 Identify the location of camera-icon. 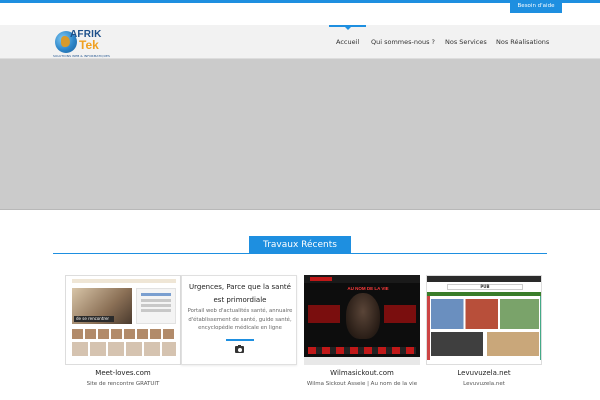
(239, 348).